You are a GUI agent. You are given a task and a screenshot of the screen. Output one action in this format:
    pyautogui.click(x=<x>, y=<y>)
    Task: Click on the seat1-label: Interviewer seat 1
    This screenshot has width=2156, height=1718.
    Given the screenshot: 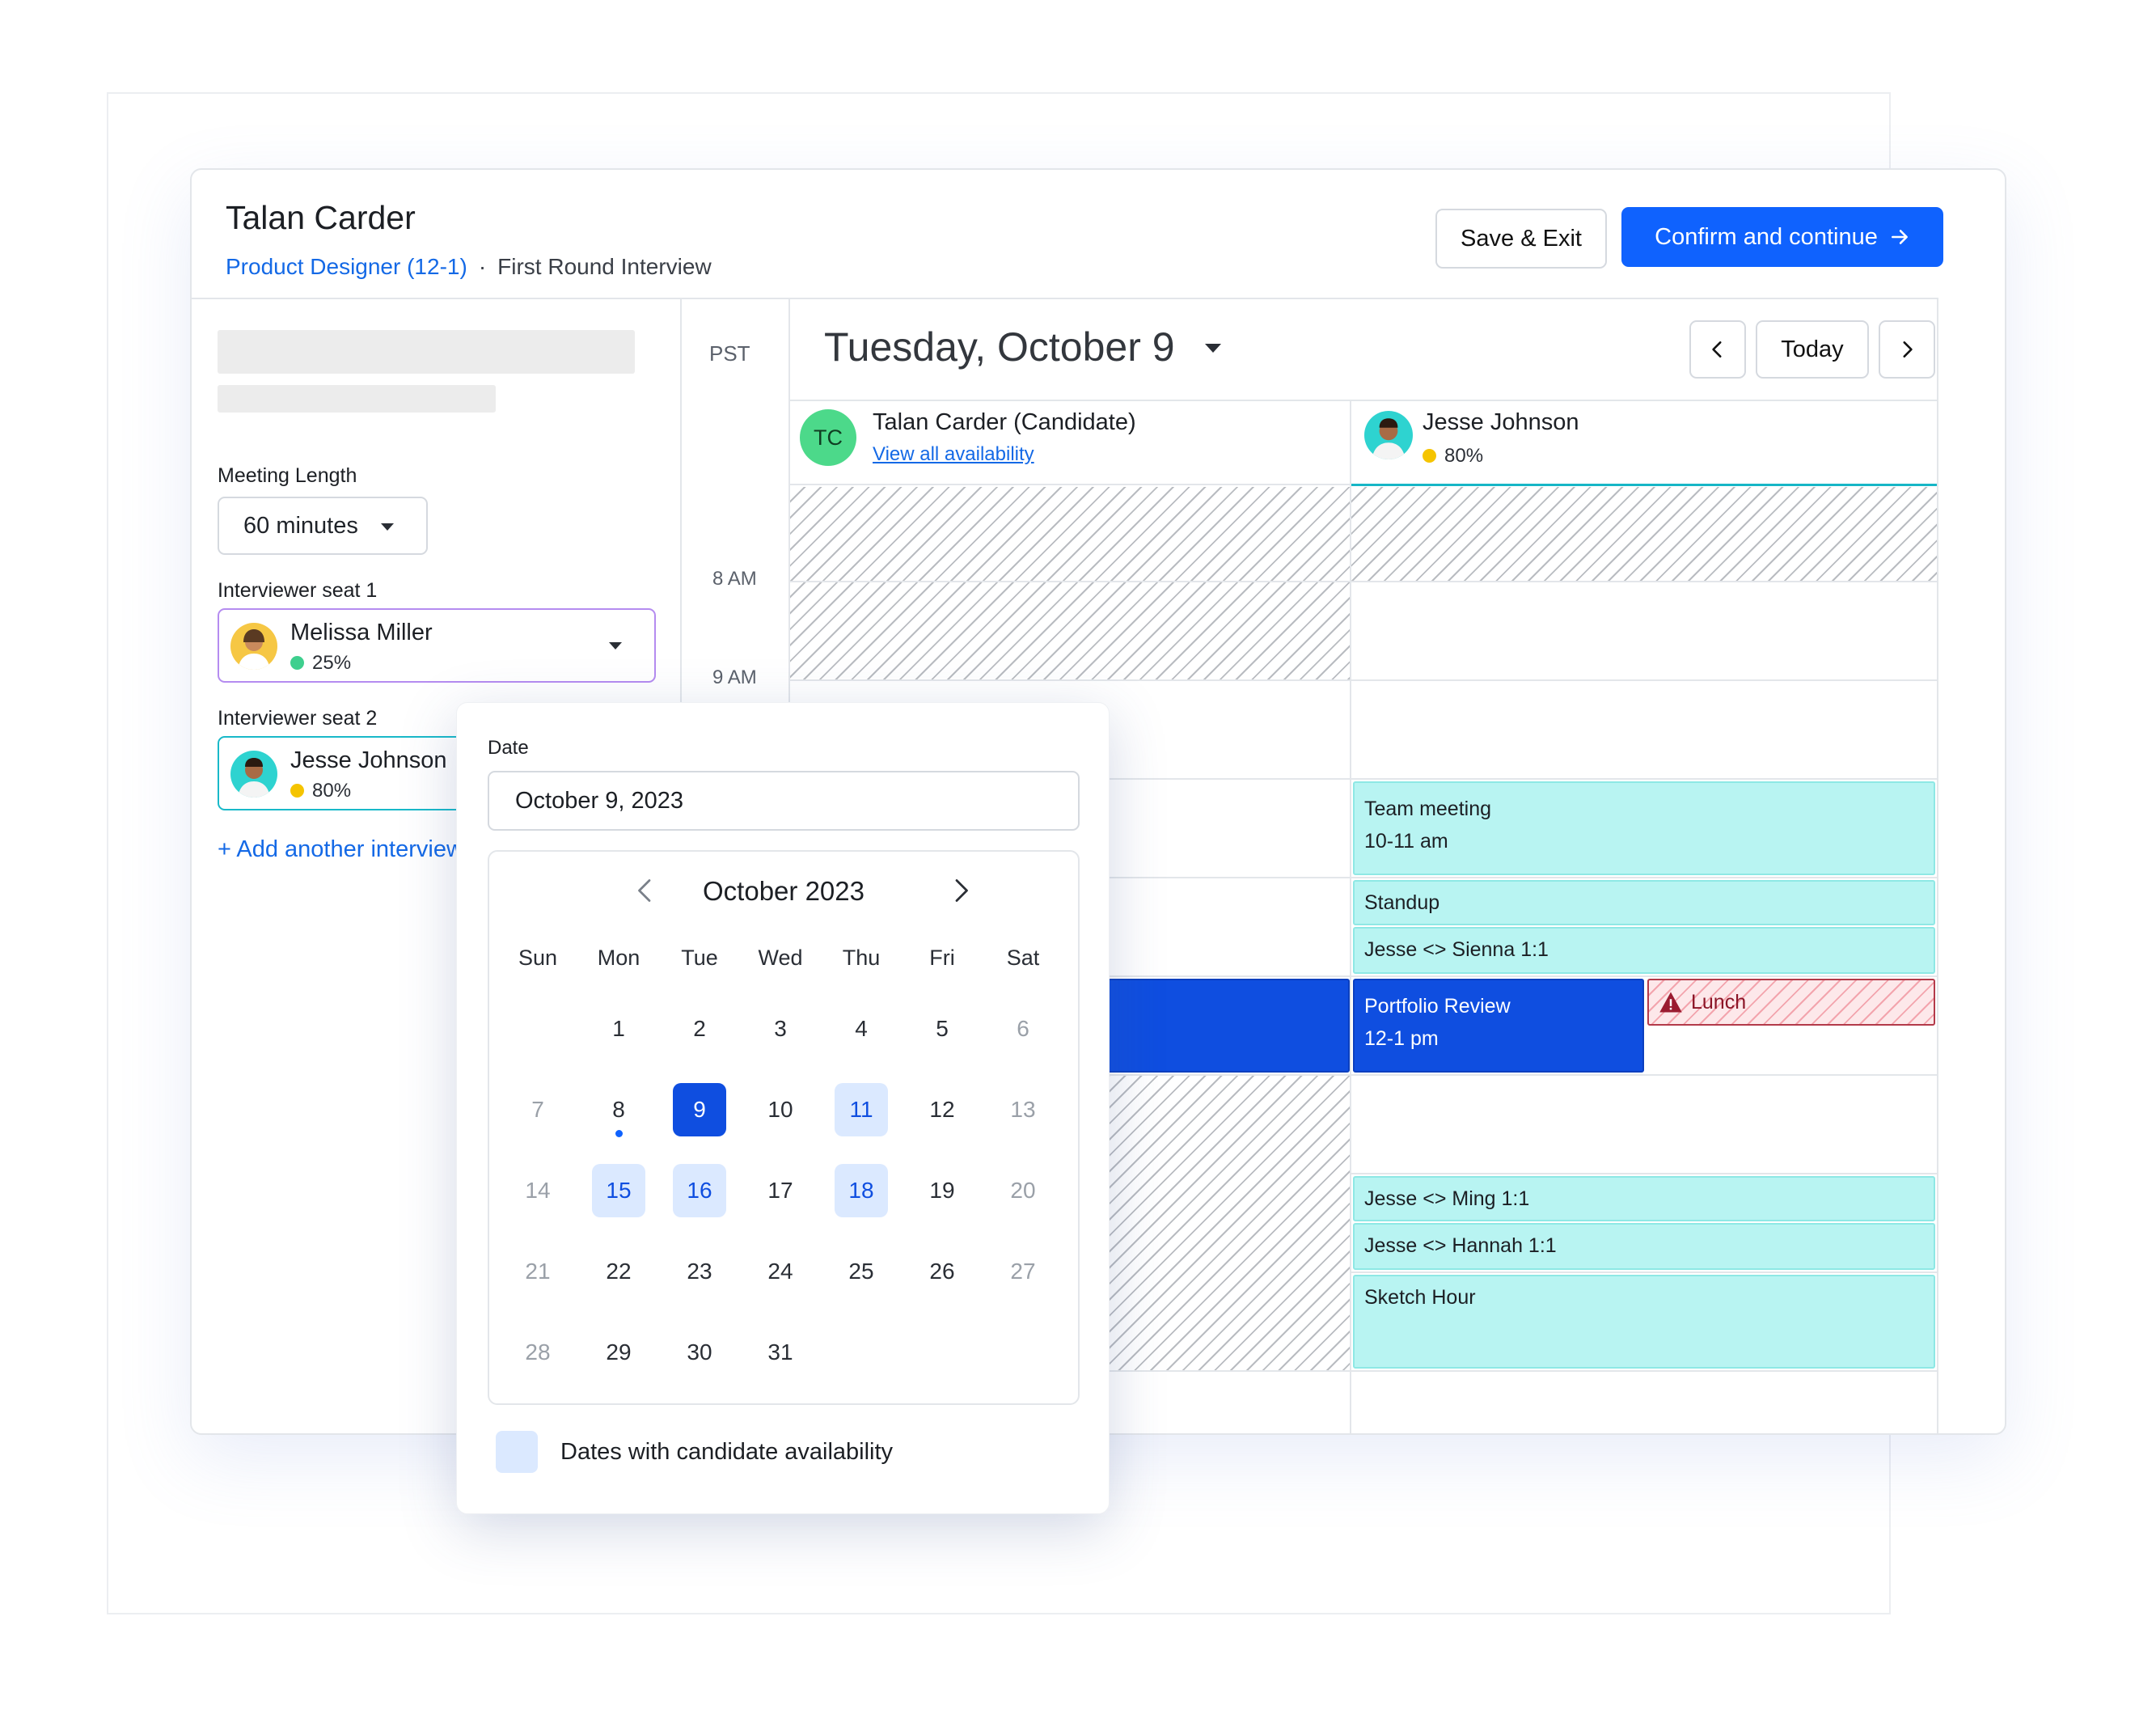 What is the action you would take?
    pyautogui.click(x=298, y=590)
    